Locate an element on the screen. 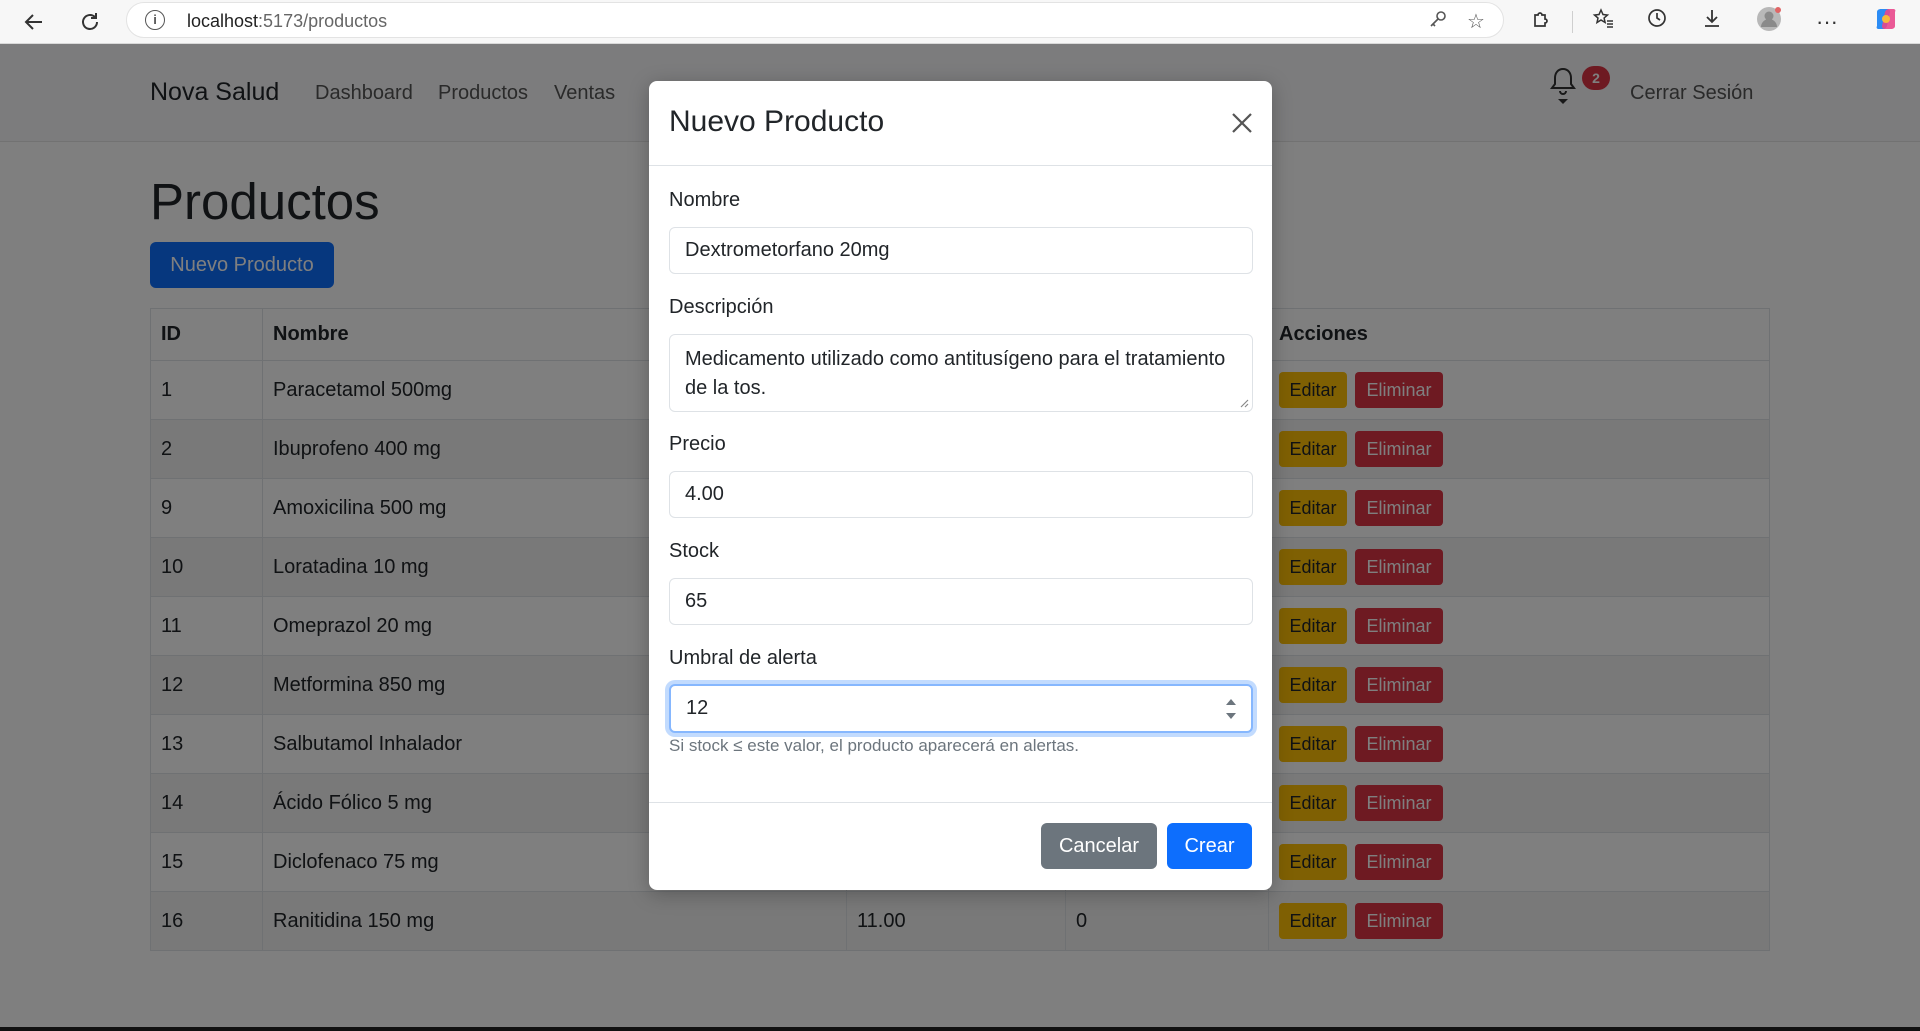 The image size is (1920, 1031). stock-label: Stock is located at coordinates (694, 551).